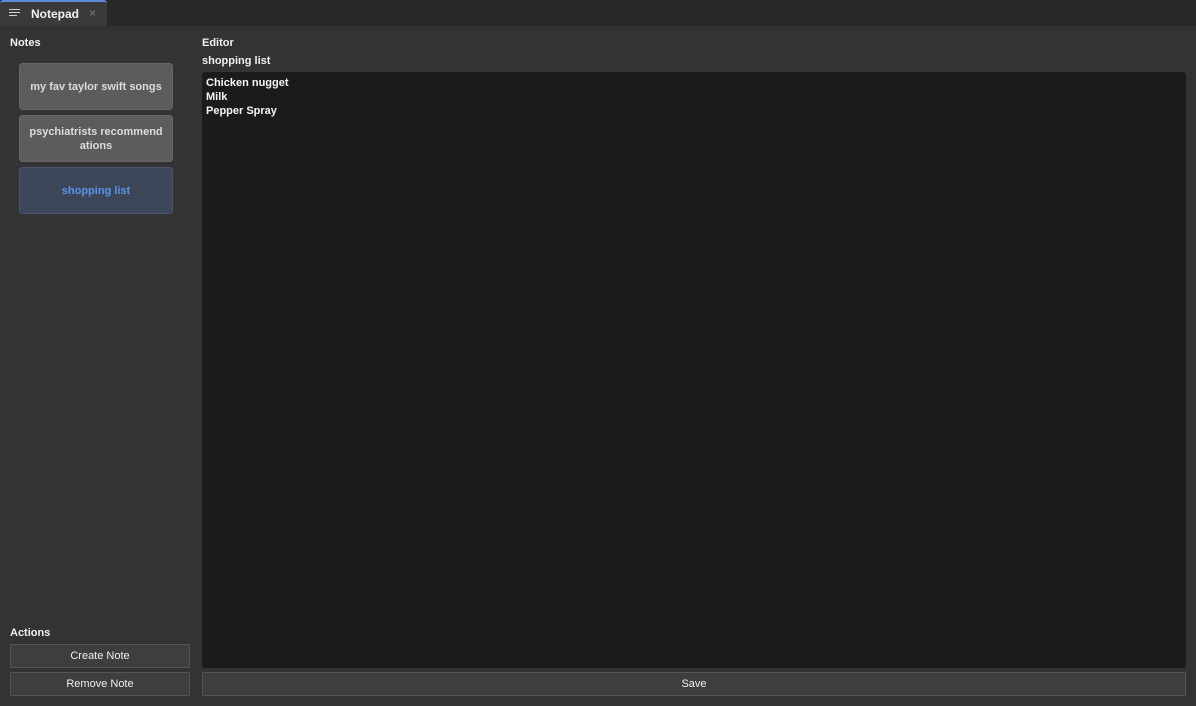  I want to click on editor-section-title: Editor, so click(218, 43).